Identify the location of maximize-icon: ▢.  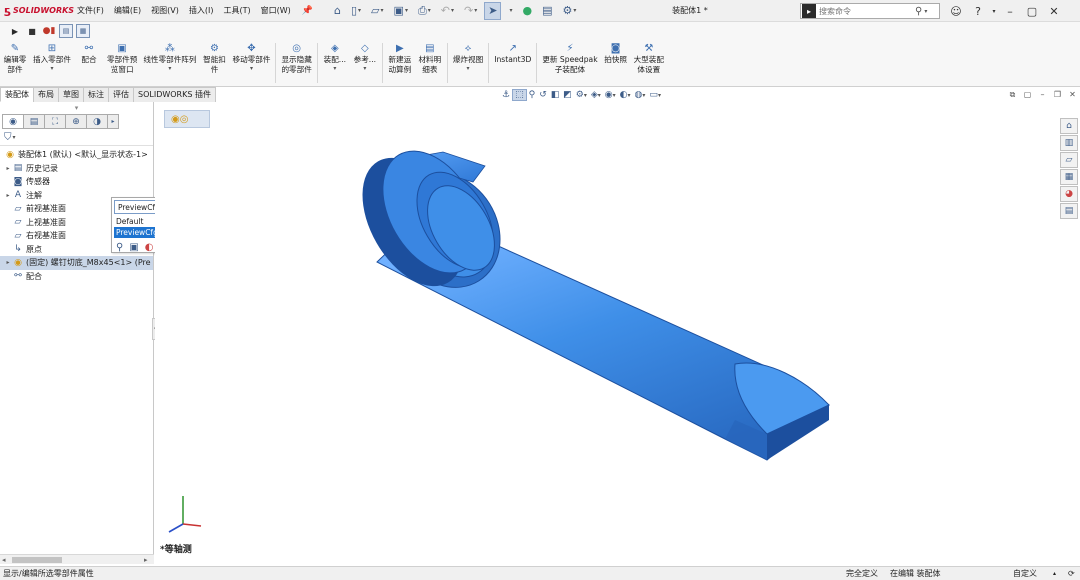
(1032, 11).